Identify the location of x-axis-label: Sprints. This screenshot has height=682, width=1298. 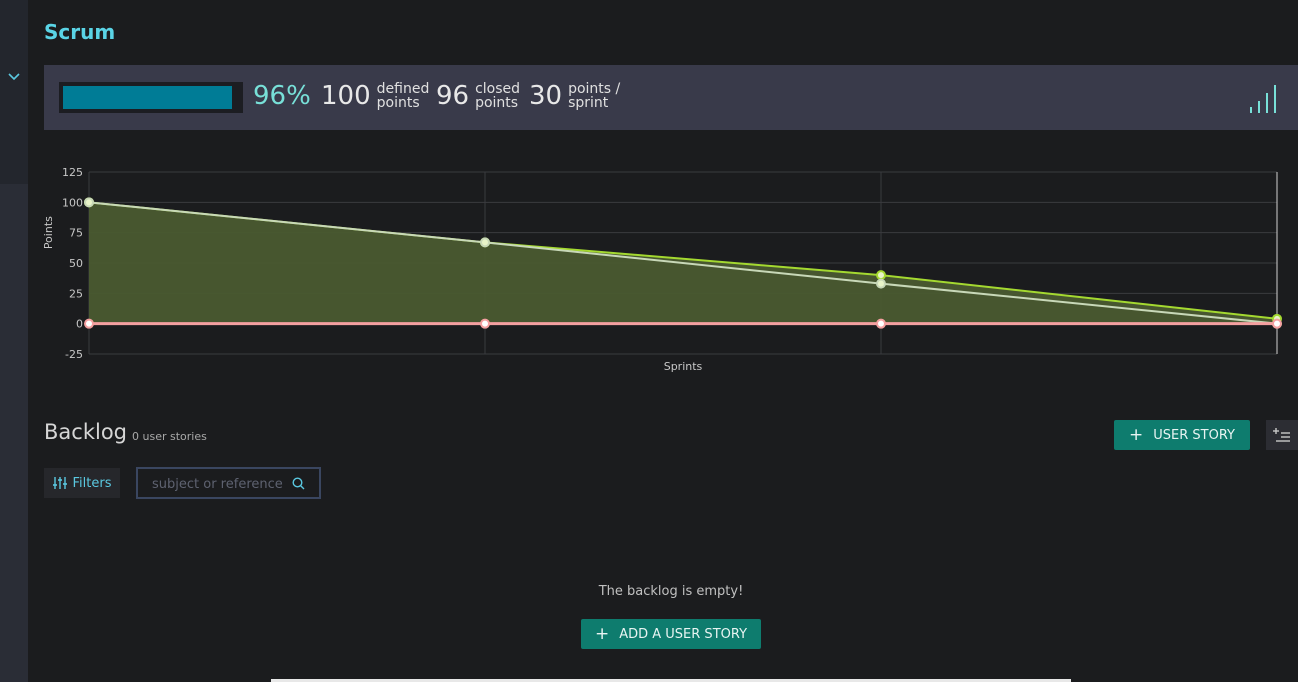
(683, 366).